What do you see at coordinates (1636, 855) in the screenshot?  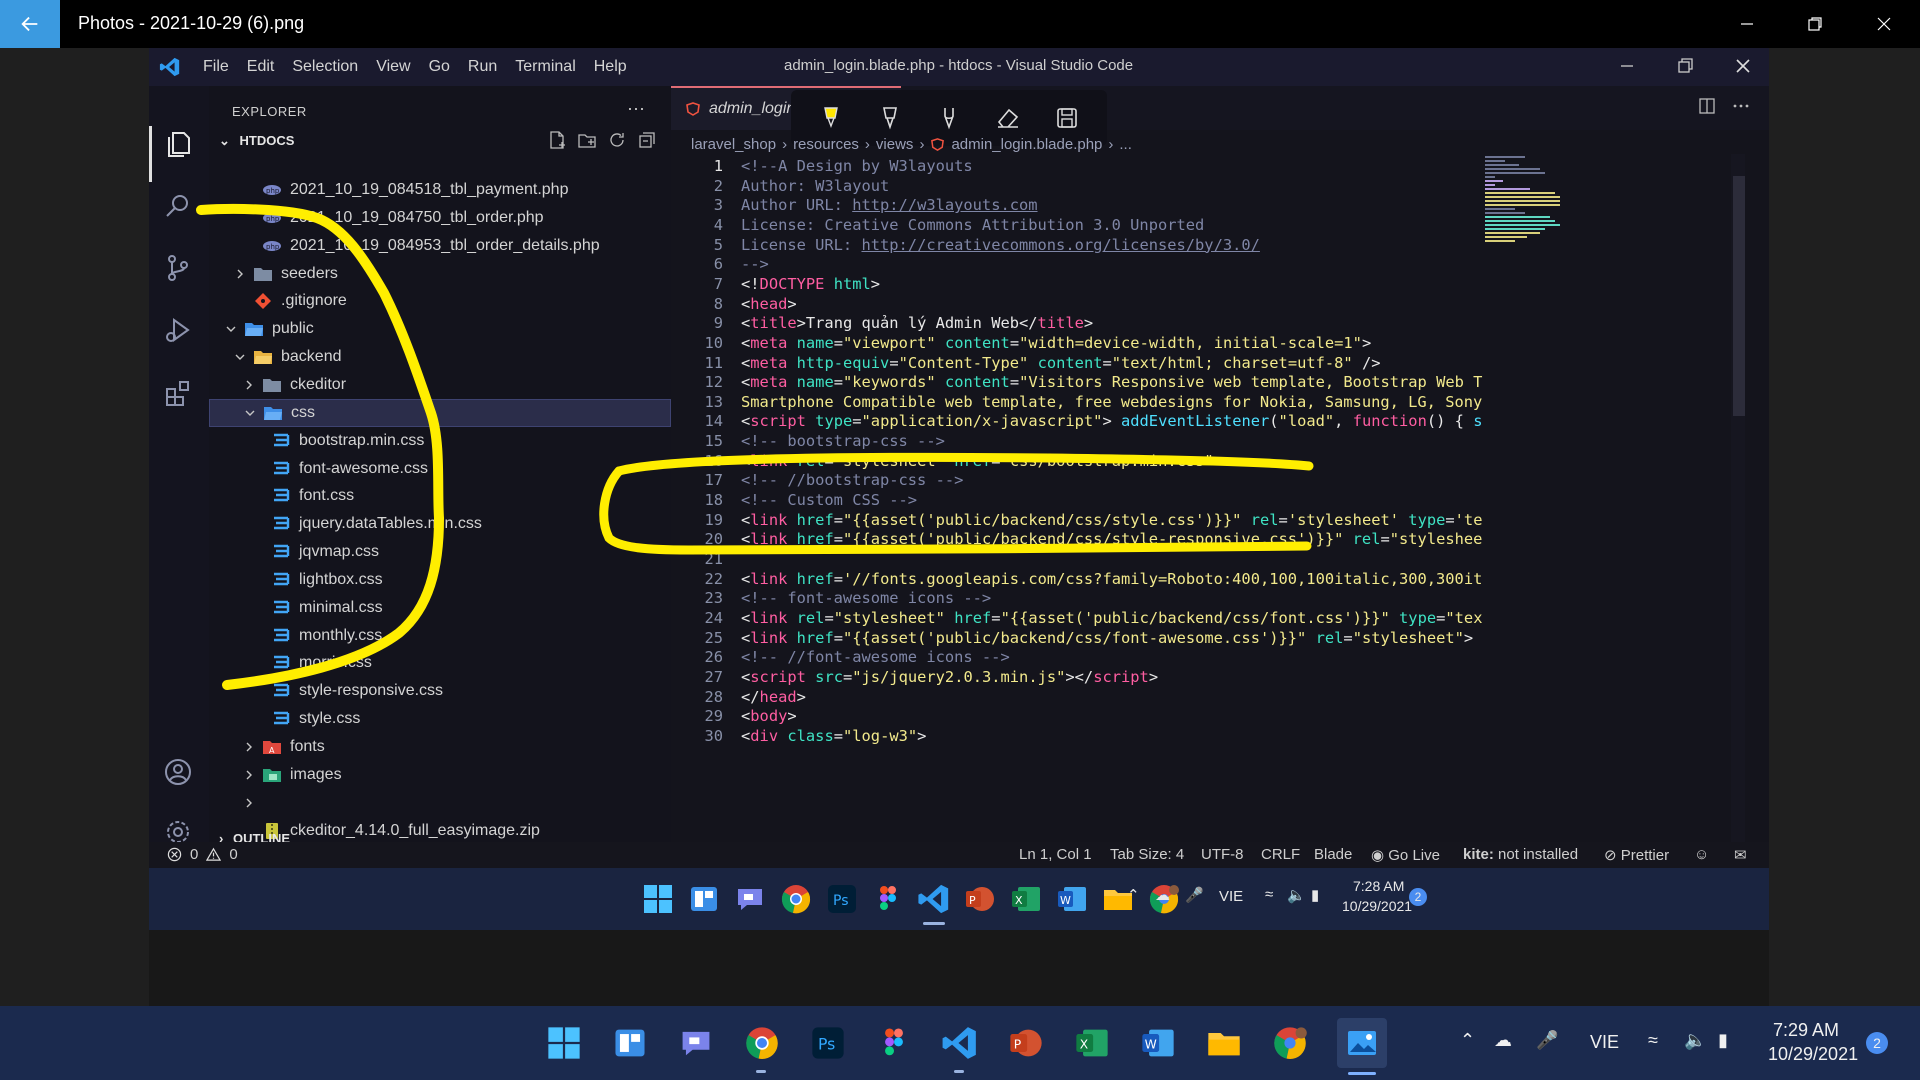 I see `prettier-status: ⊘ Prettier` at bounding box center [1636, 855].